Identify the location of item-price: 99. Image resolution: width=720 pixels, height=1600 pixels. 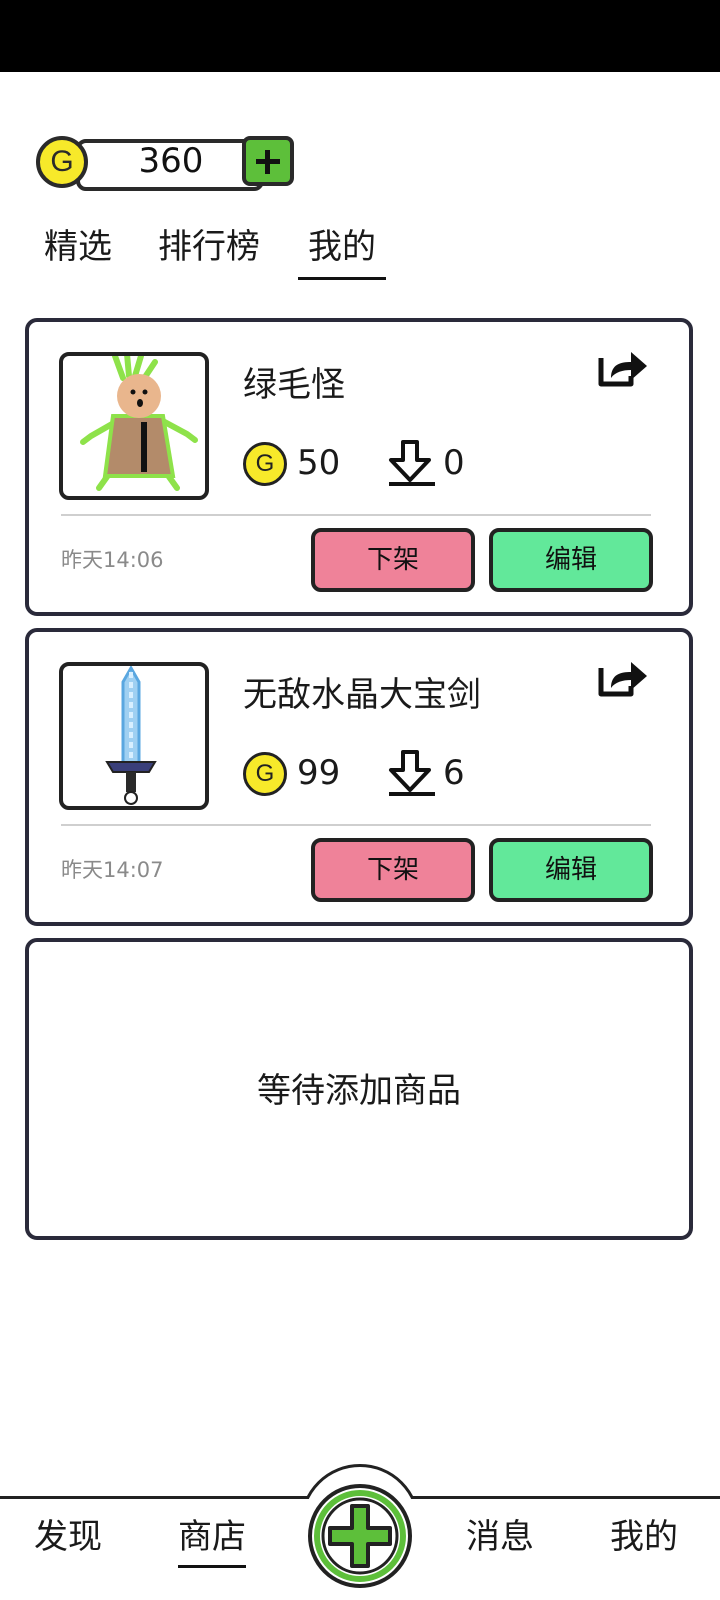
(319, 773).